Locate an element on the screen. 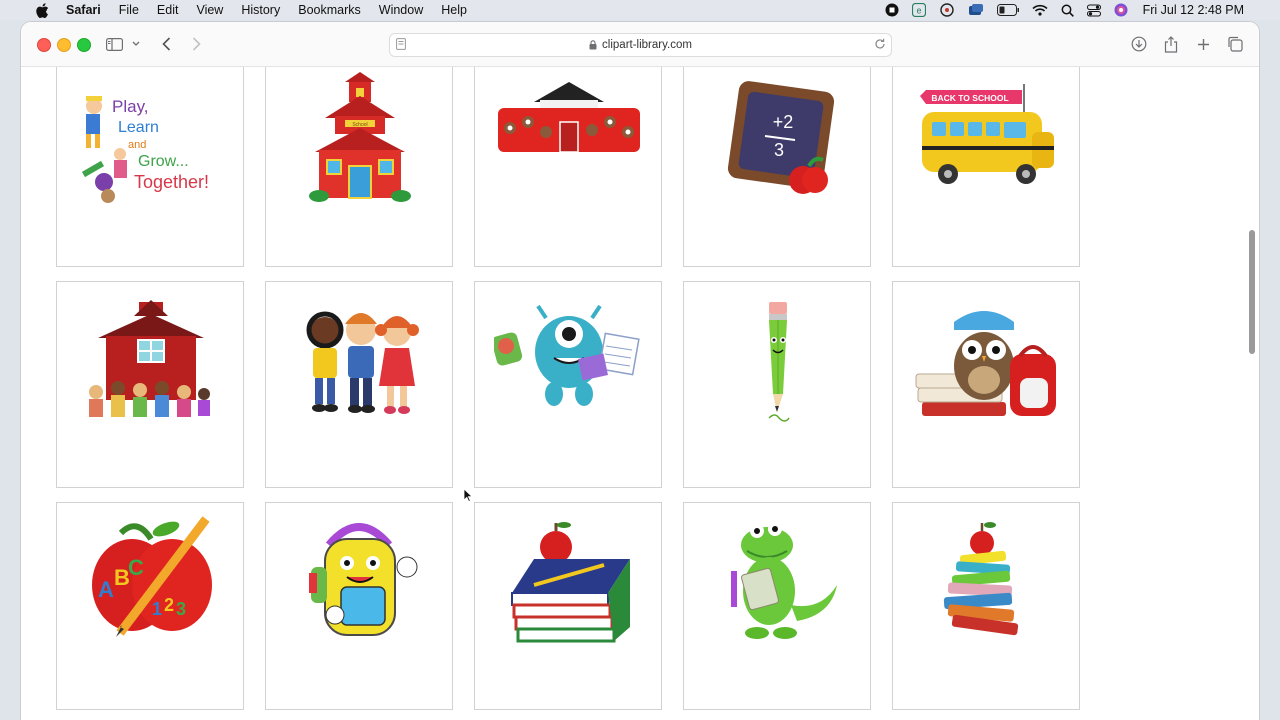 Image resolution: width=1280 pixels, height=720 pixels. menu-file: File is located at coordinates (129, 10).